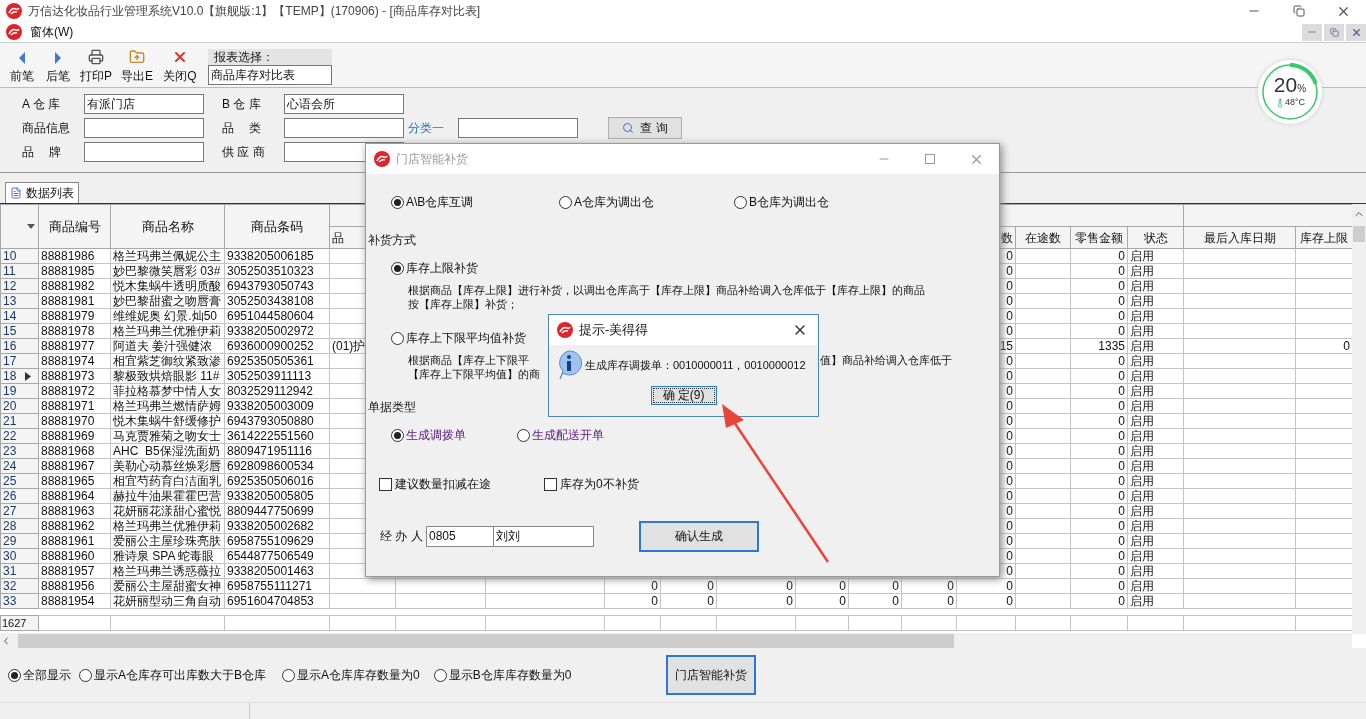 This screenshot has width=1366, height=719. What do you see at coordinates (167, 571) in the screenshot?
I see `table-cell: 格兰玛弗兰诱惑薇拉` at bounding box center [167, 571].